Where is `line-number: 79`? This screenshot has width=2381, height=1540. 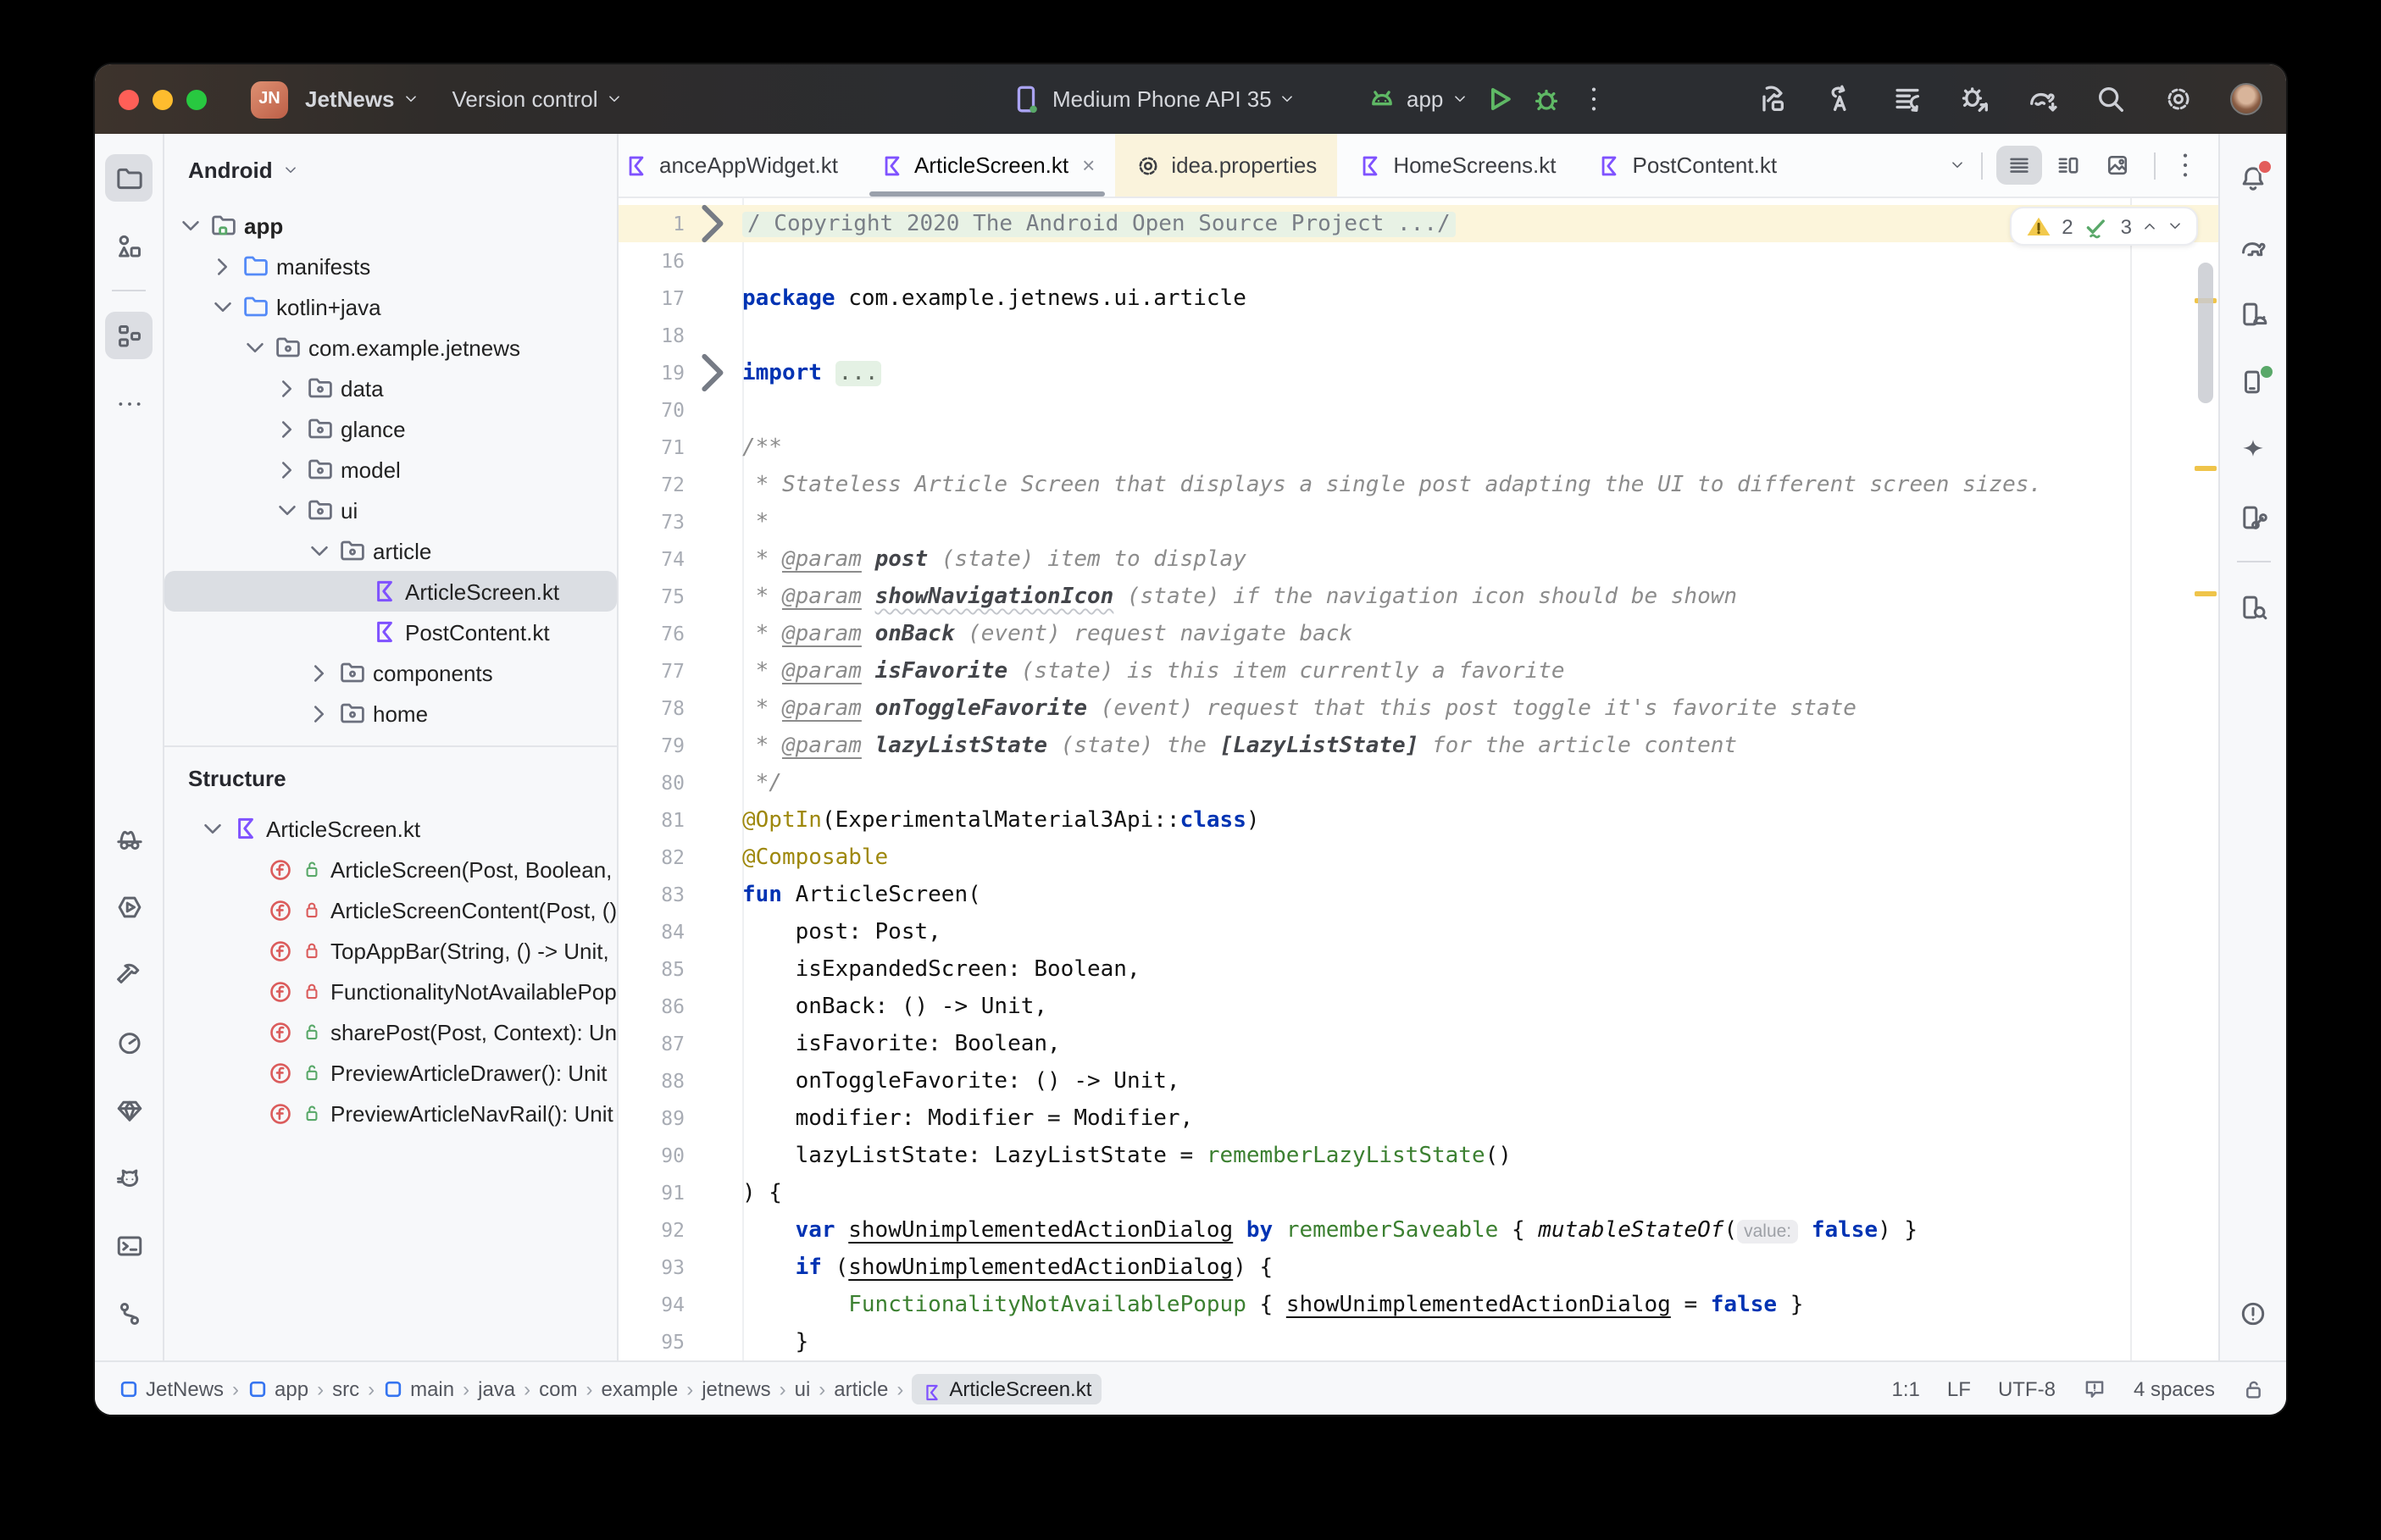
line-number: 79 is located at coordinates (652, 745).